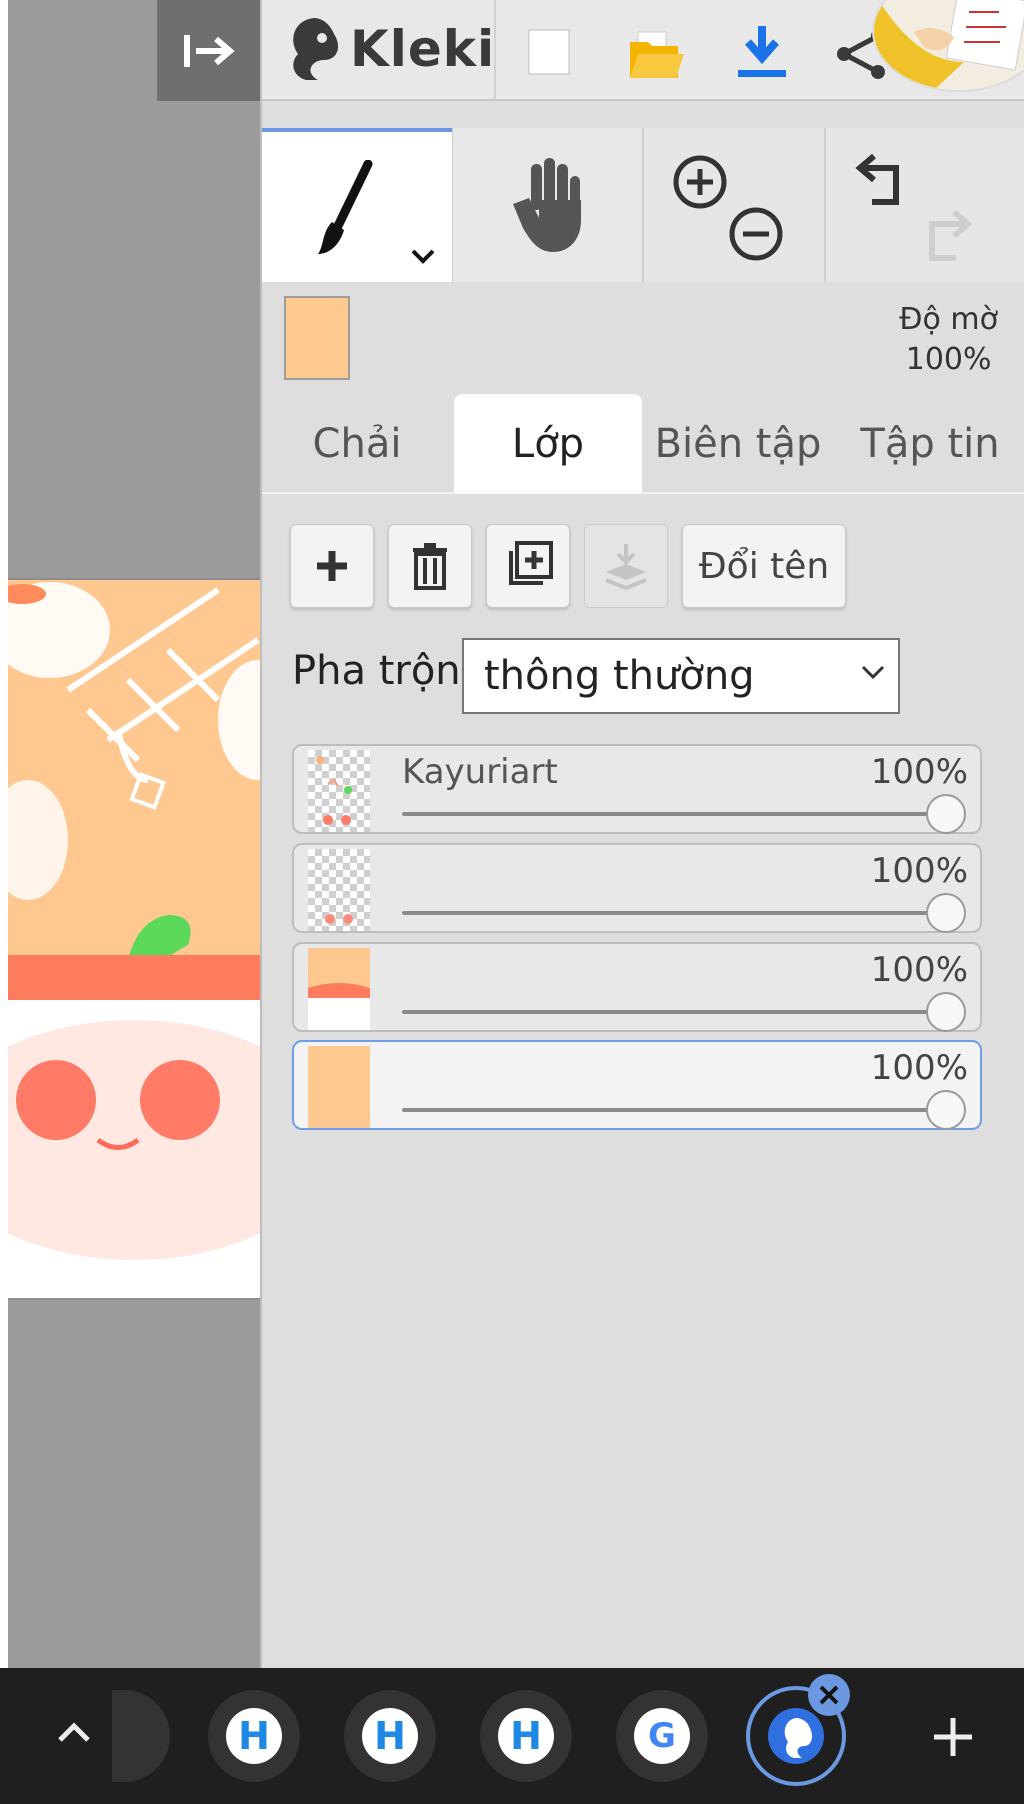 The height and width of the screenshot is (1804, 1024). What do you see at coordinates (925, 205) in the screenshot?
I see `history-controls` at bounding box center [925, 205].